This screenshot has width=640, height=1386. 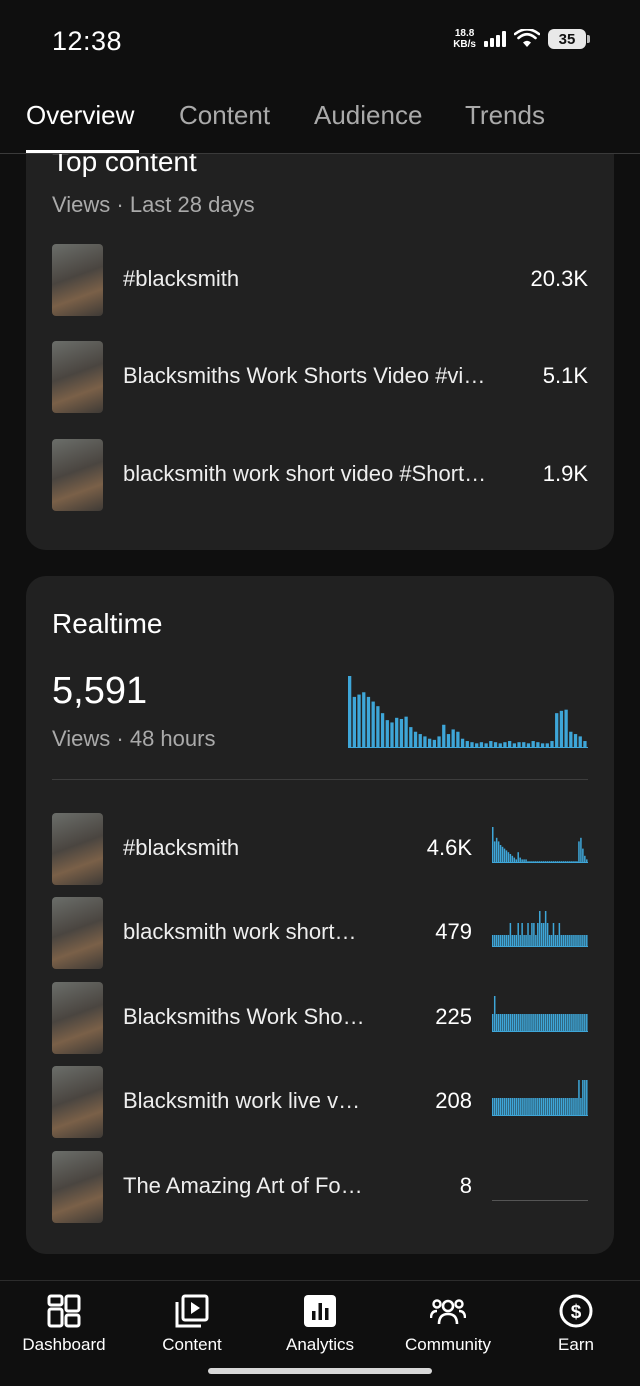 What do you see at coordinates (224, 115) in the screenshot?
I see `tab-content: Content` at bounding box center [224, 115].